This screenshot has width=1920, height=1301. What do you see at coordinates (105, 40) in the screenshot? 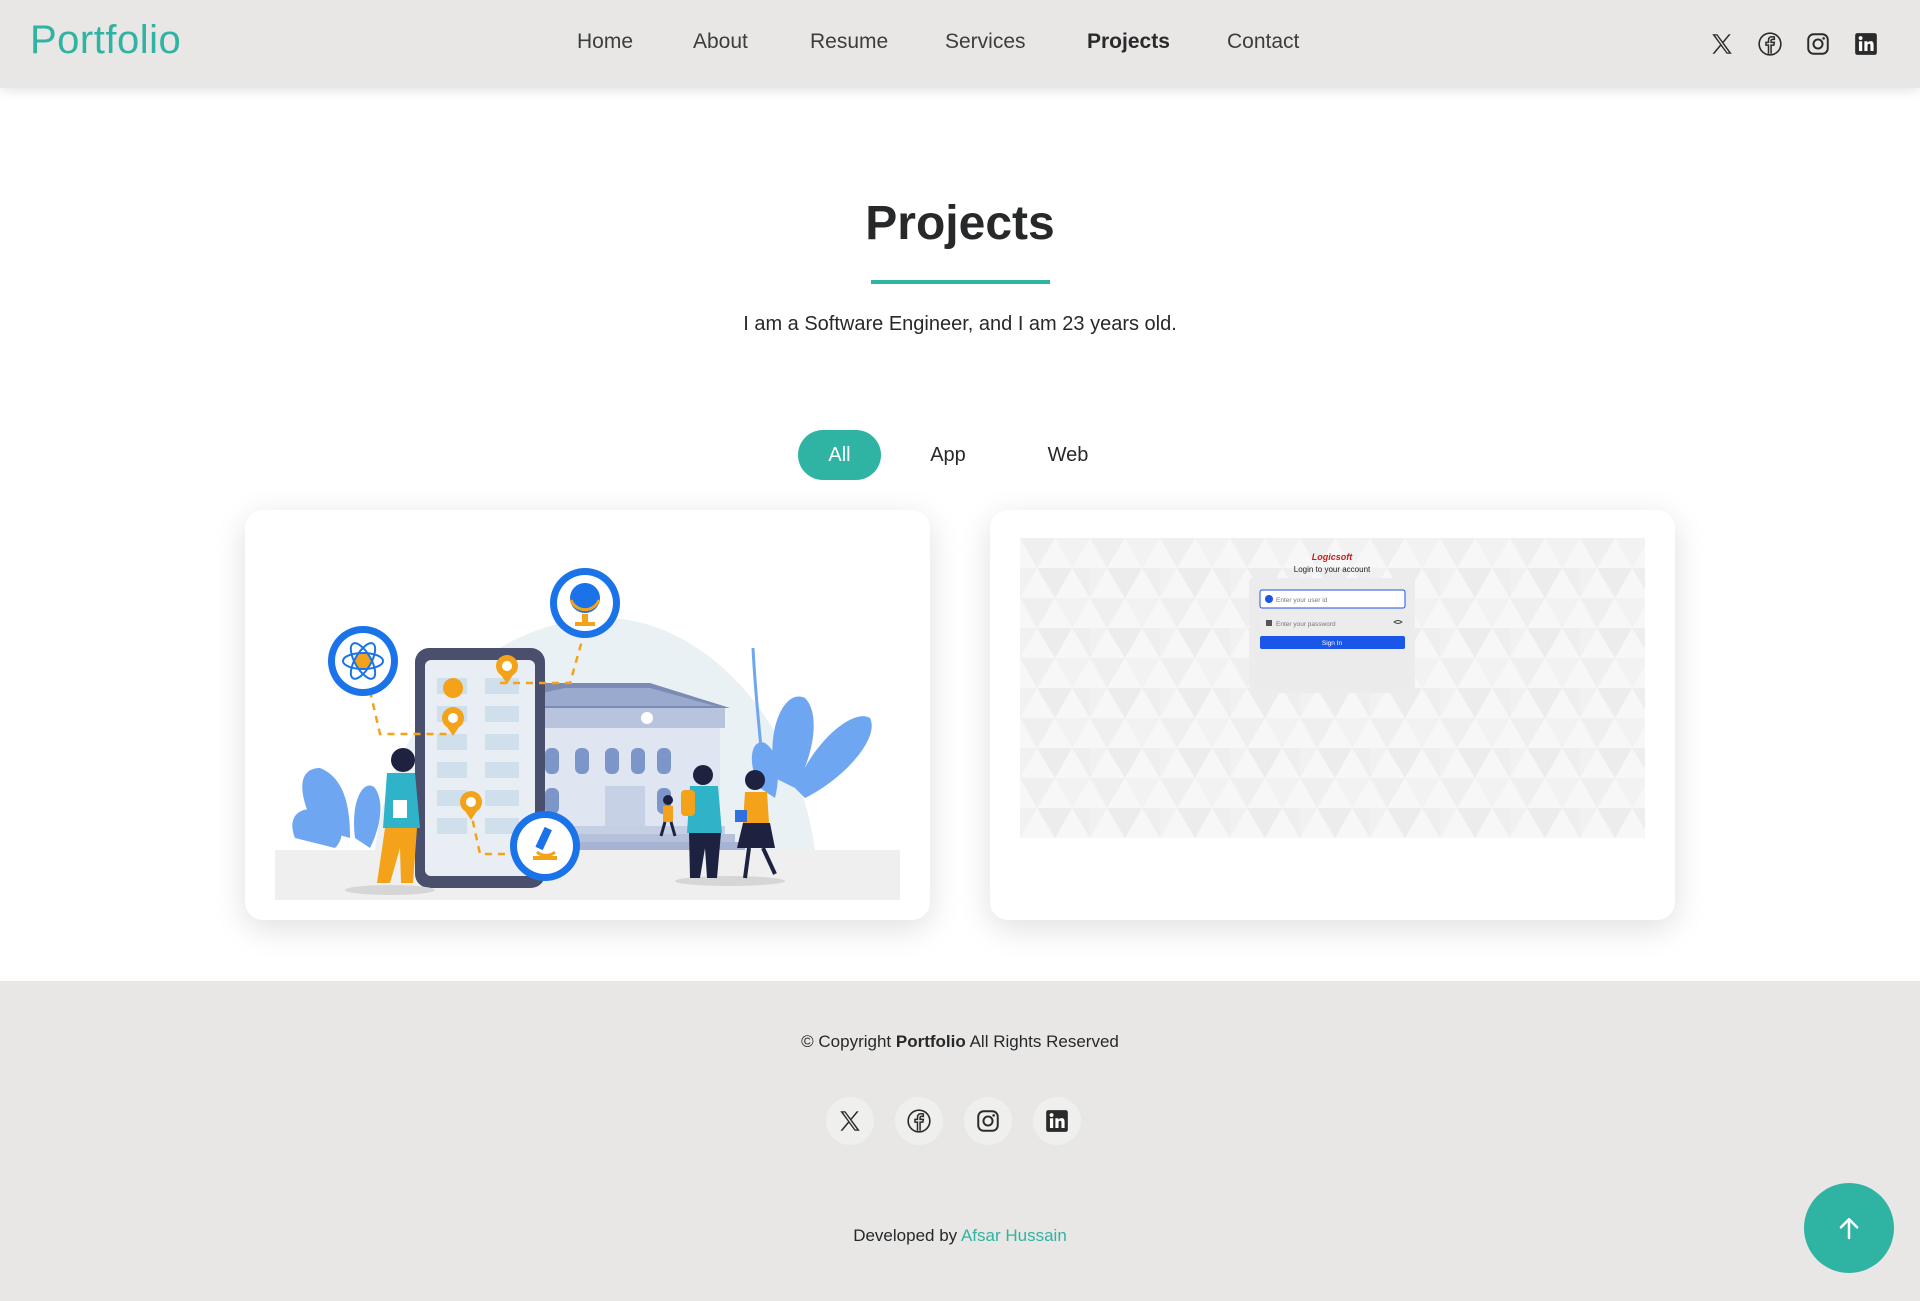
I see `site-logo: Portfolio` at bounding box center [105, 40].